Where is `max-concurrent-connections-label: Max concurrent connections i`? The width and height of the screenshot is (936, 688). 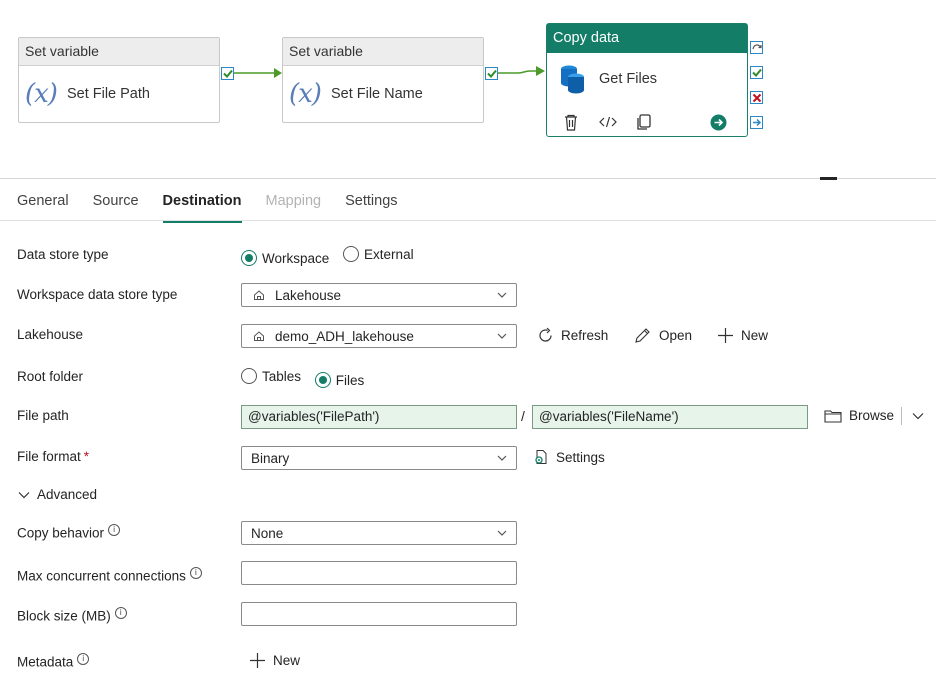 max-concurrent-connections-label: Max concurrent connections i is located at coordinates (109, 575).